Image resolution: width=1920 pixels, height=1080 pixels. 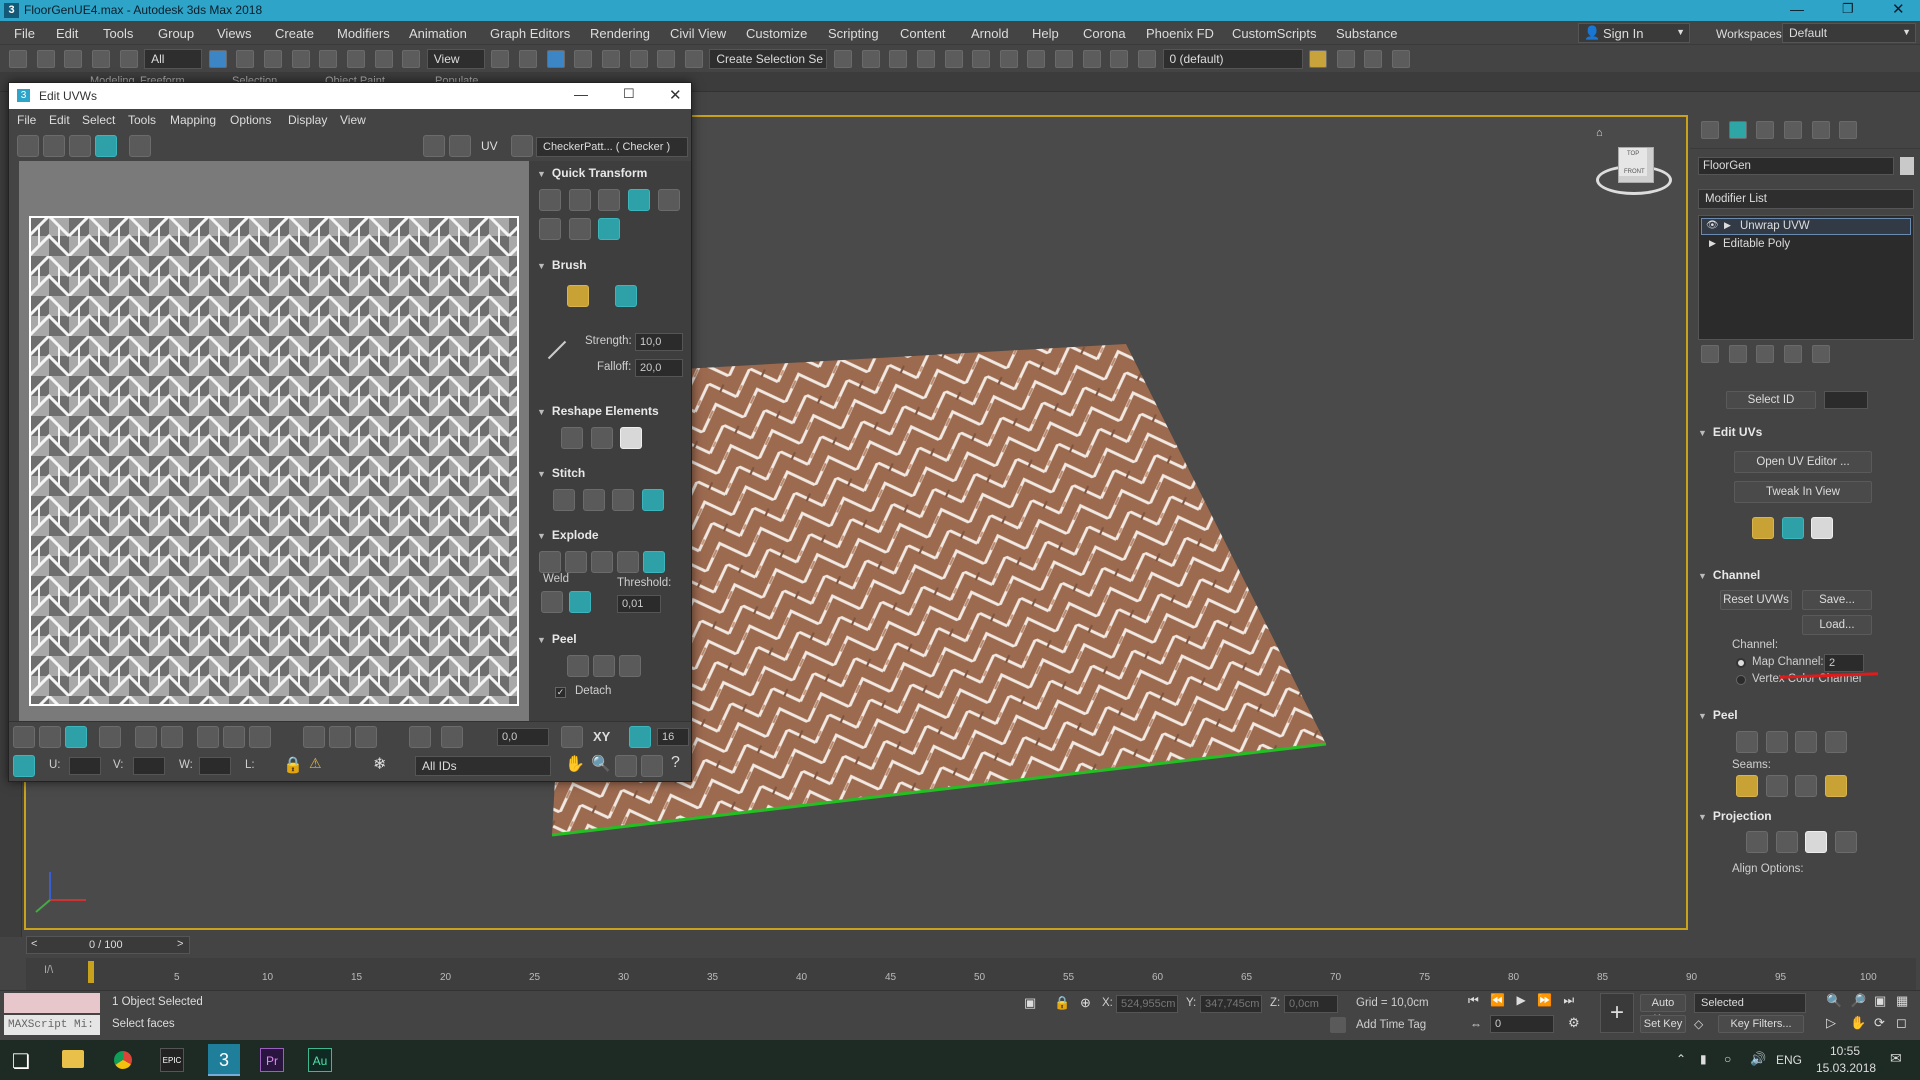 I want to click on reset-uvws-button: Reset UVWs, so click(x=1756, y=600).